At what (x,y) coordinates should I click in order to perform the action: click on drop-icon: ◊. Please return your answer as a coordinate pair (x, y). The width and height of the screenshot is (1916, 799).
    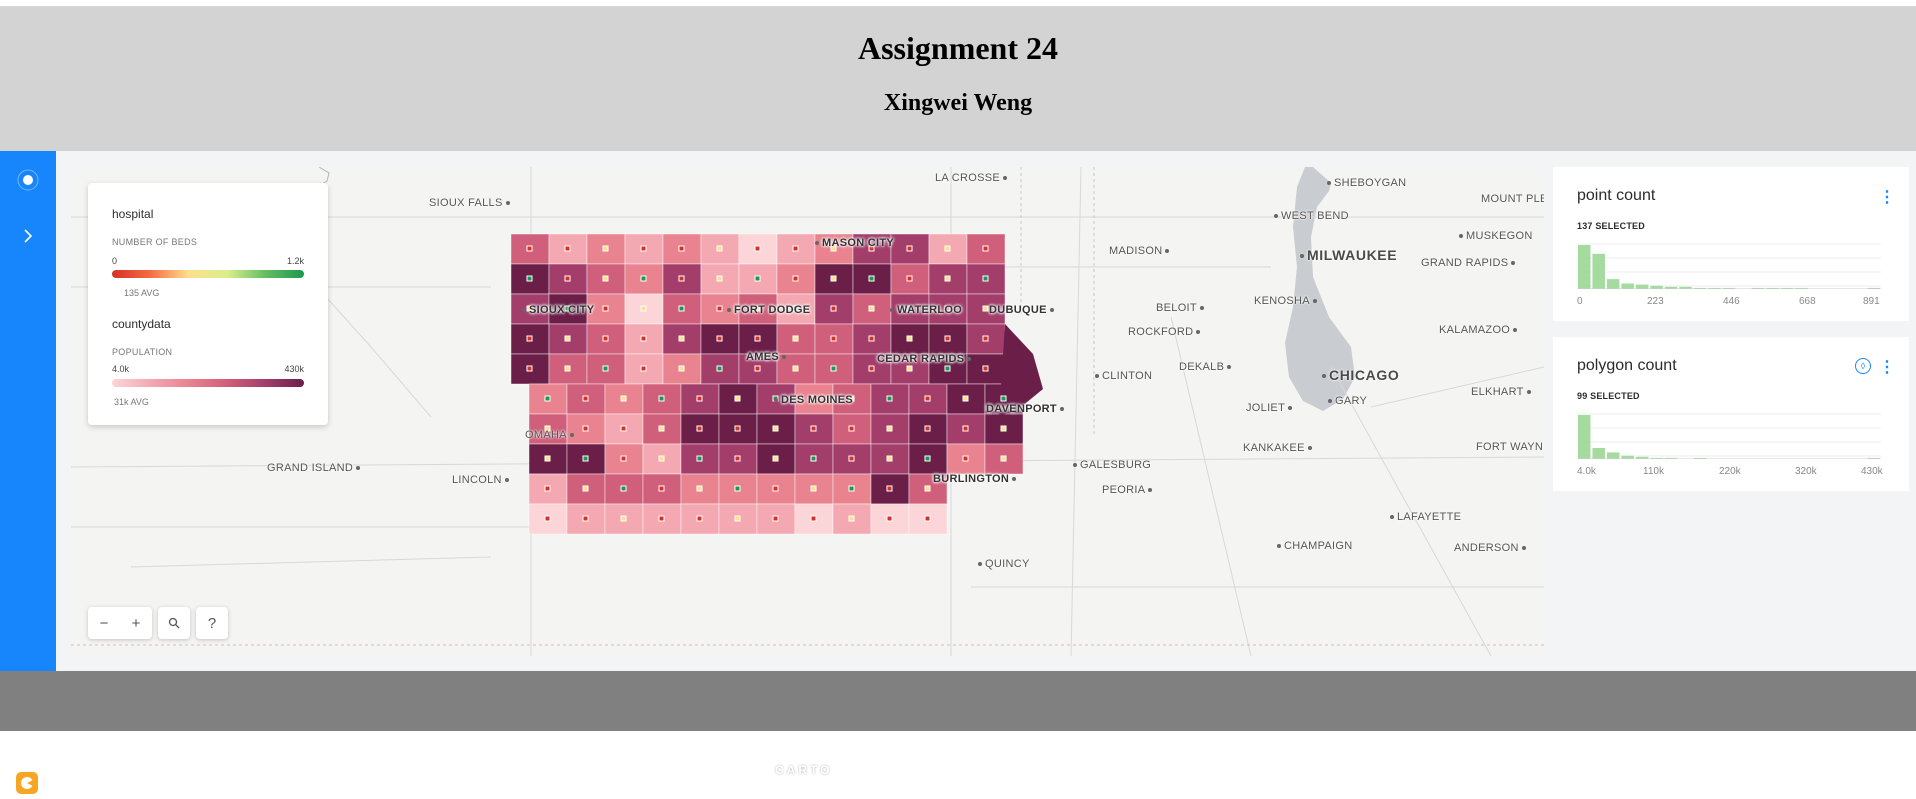
    Looking at the image, I should click on (1863, 366).